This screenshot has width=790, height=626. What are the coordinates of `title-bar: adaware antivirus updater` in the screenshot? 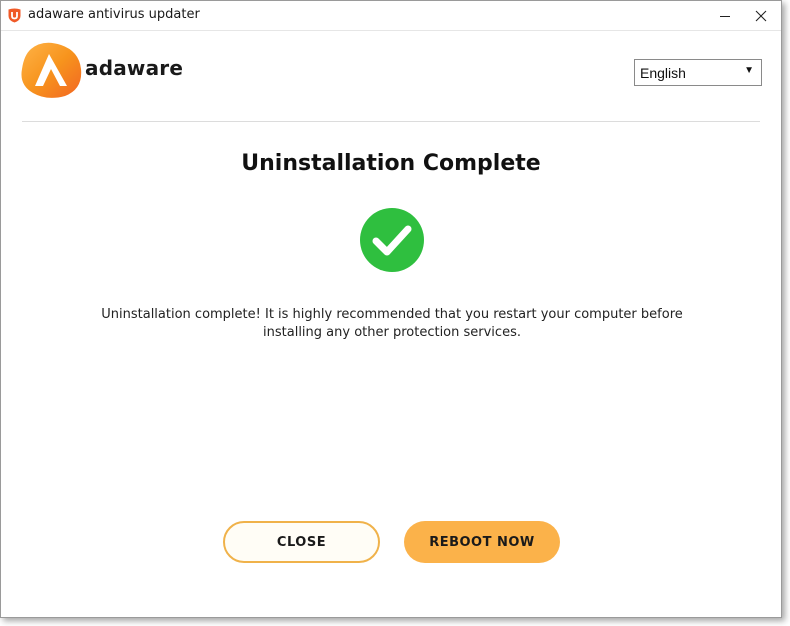 It's located at (391, 16).